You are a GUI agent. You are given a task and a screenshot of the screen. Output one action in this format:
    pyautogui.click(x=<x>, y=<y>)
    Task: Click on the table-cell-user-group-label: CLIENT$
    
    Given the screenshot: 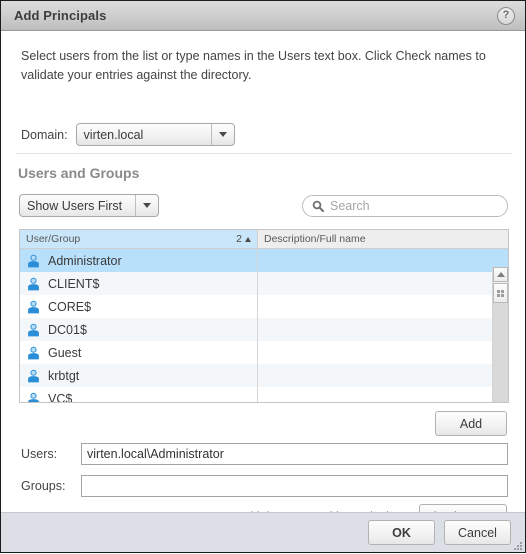 What is the action you would take?
    pyautogui.click(x=74, y=283)
    